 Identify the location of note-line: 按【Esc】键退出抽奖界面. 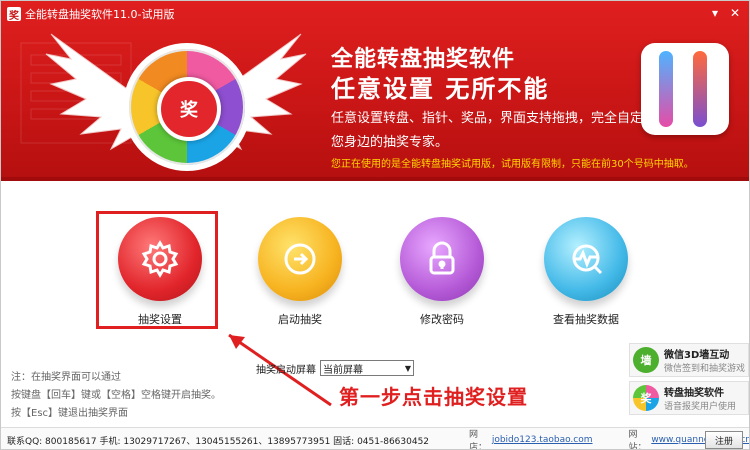
(70, 413).